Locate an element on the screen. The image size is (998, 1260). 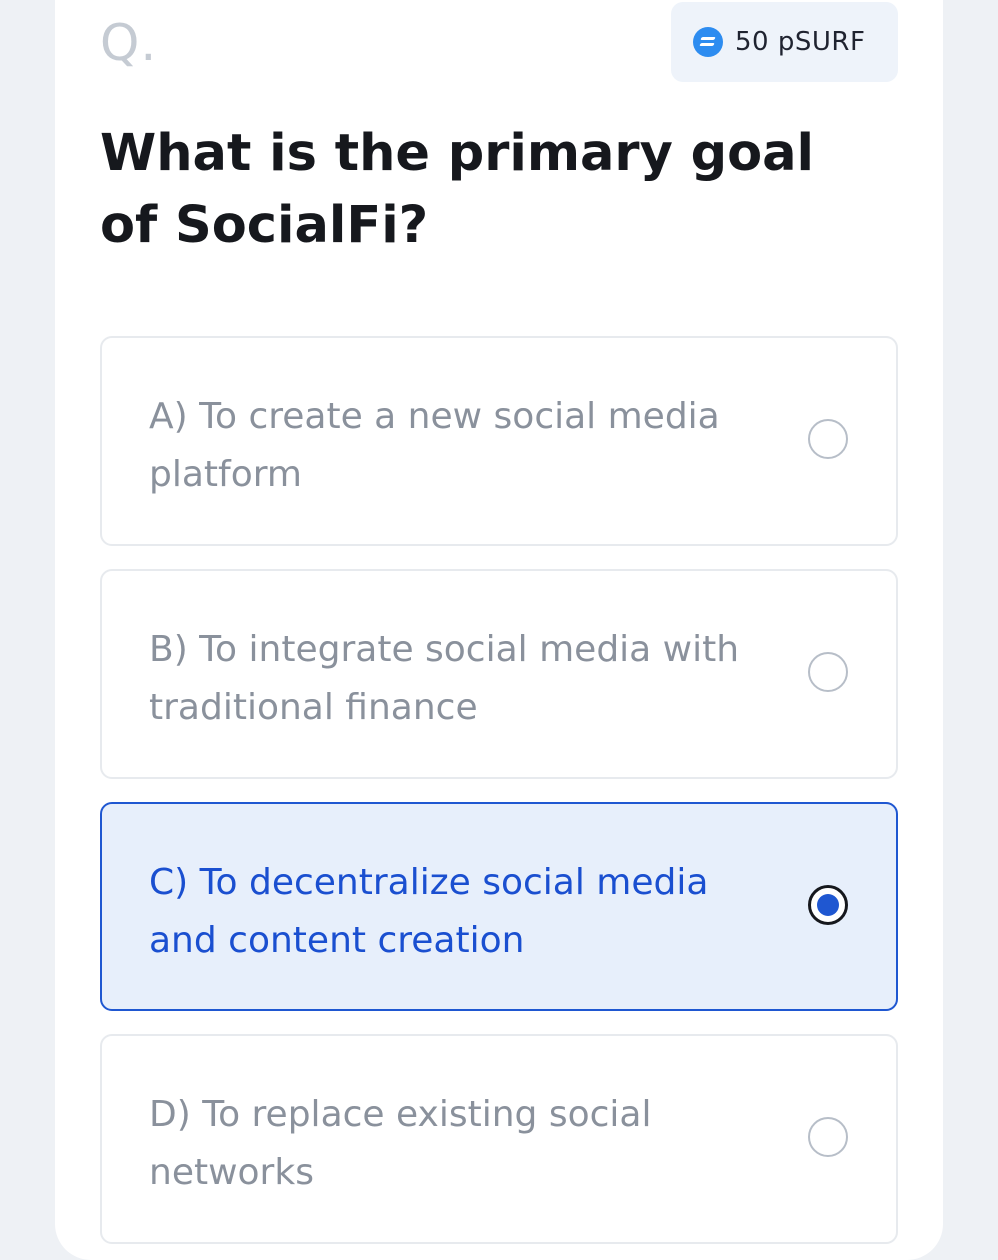
option-a-label: A) To create a new social media platform is located at coordinates (434, 445).